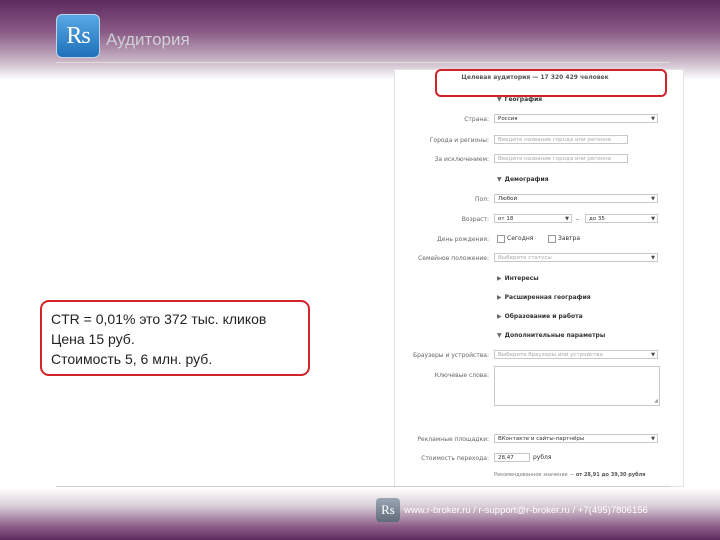 This screenshot has height=540, width=720. Describe the element at coordinates (363, 486) in the screenshot. I see `footer-divider` at that location.